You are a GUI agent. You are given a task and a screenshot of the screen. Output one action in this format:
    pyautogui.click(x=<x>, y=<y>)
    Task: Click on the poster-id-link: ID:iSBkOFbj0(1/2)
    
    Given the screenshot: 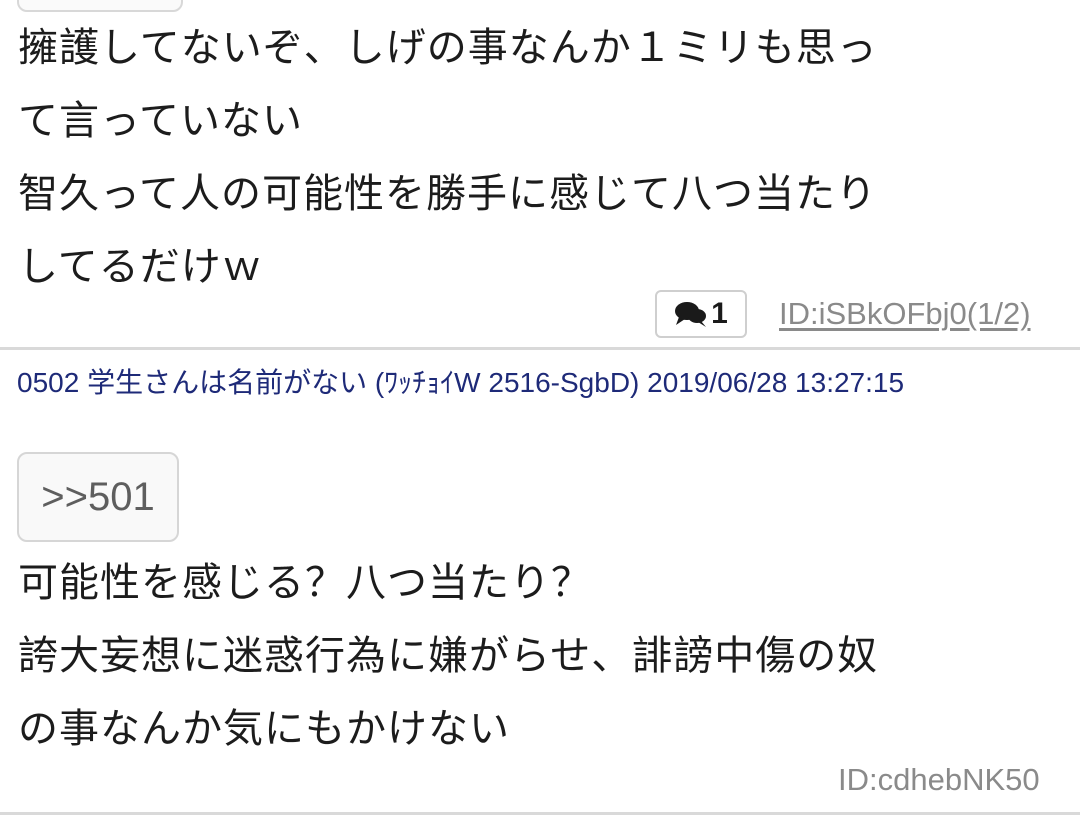 What is the action you would take?
    pyautogui.click(x=905, y=314)
    